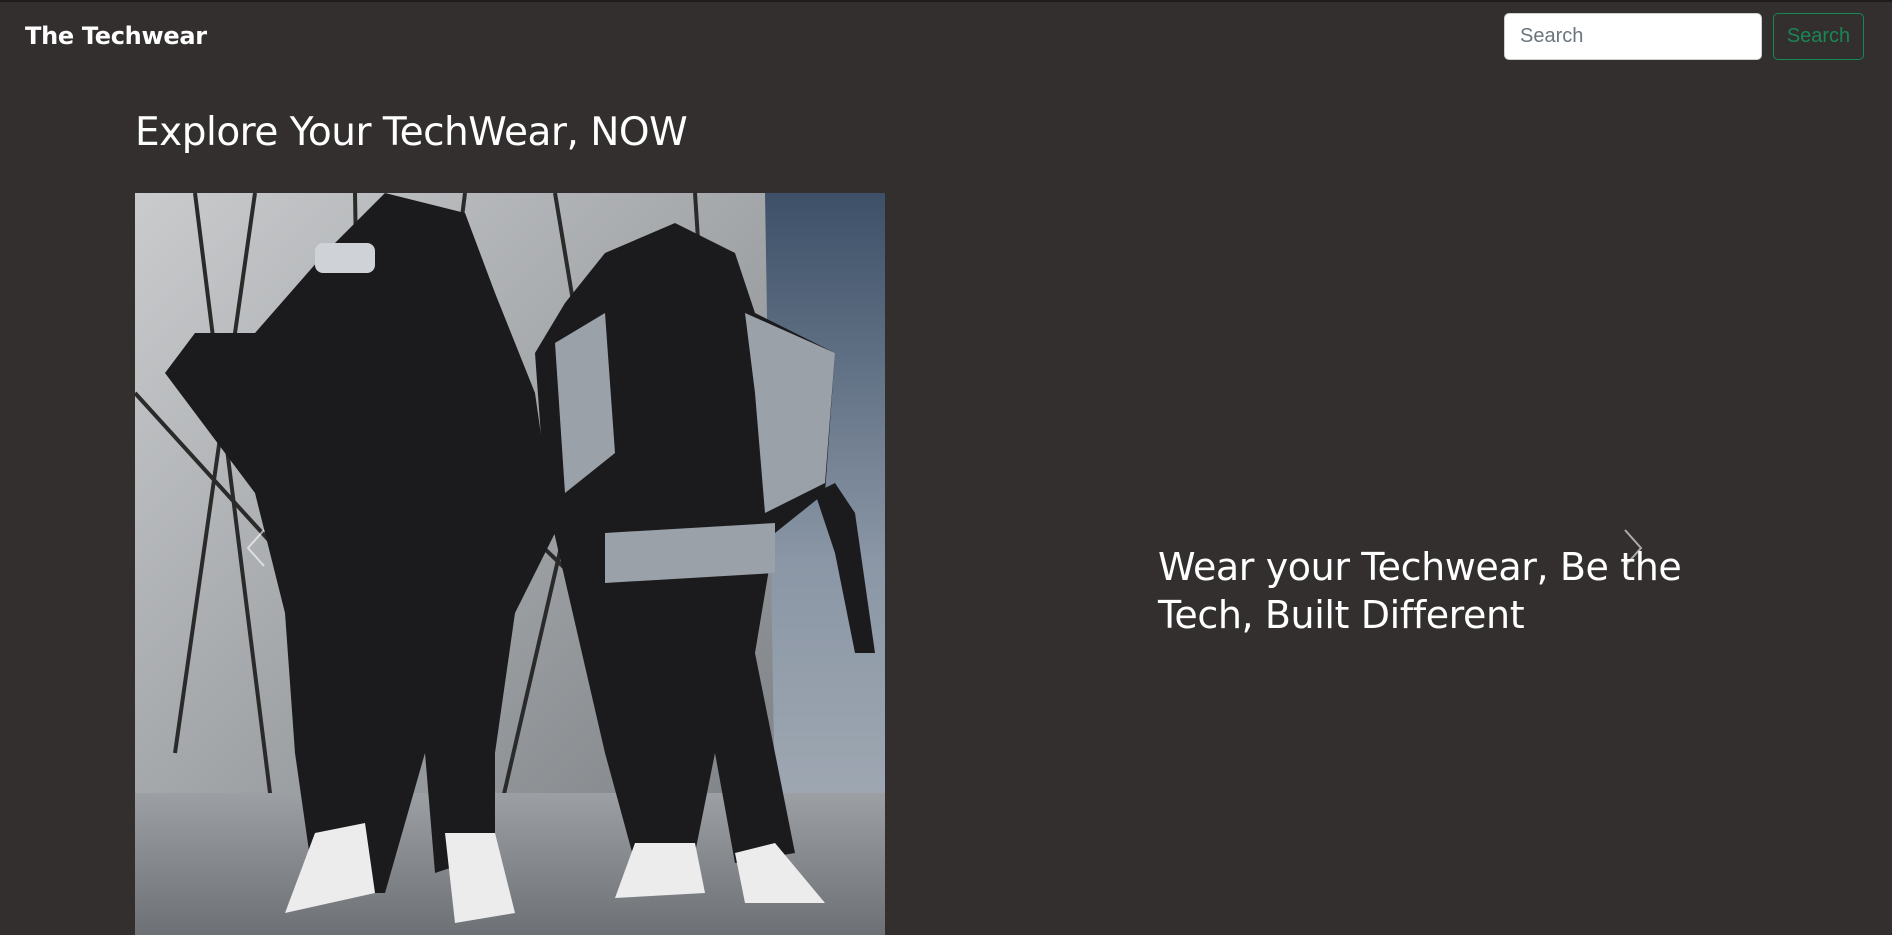 The width and height of the screenshot is (1892, 935). I want to click on search-button: Search, so click(1818, 36).